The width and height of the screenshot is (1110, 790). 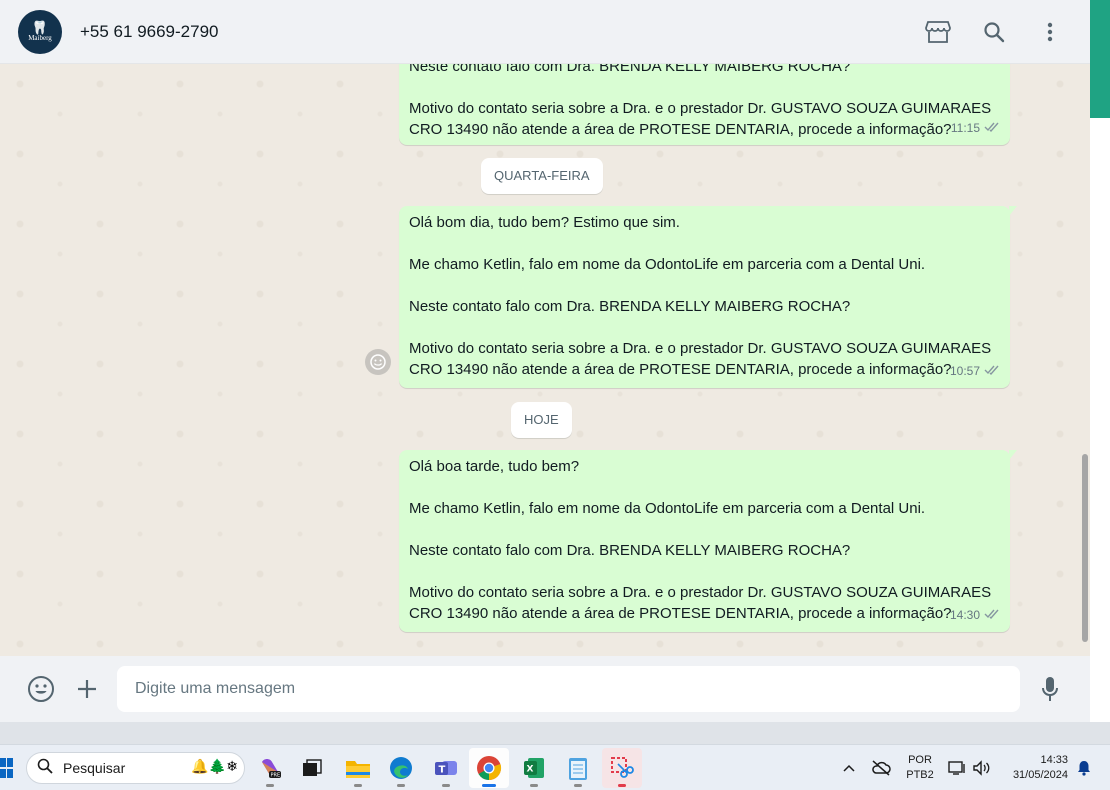 I want to click on language-indicator: POR PTB2, so click(x=920, y=767).